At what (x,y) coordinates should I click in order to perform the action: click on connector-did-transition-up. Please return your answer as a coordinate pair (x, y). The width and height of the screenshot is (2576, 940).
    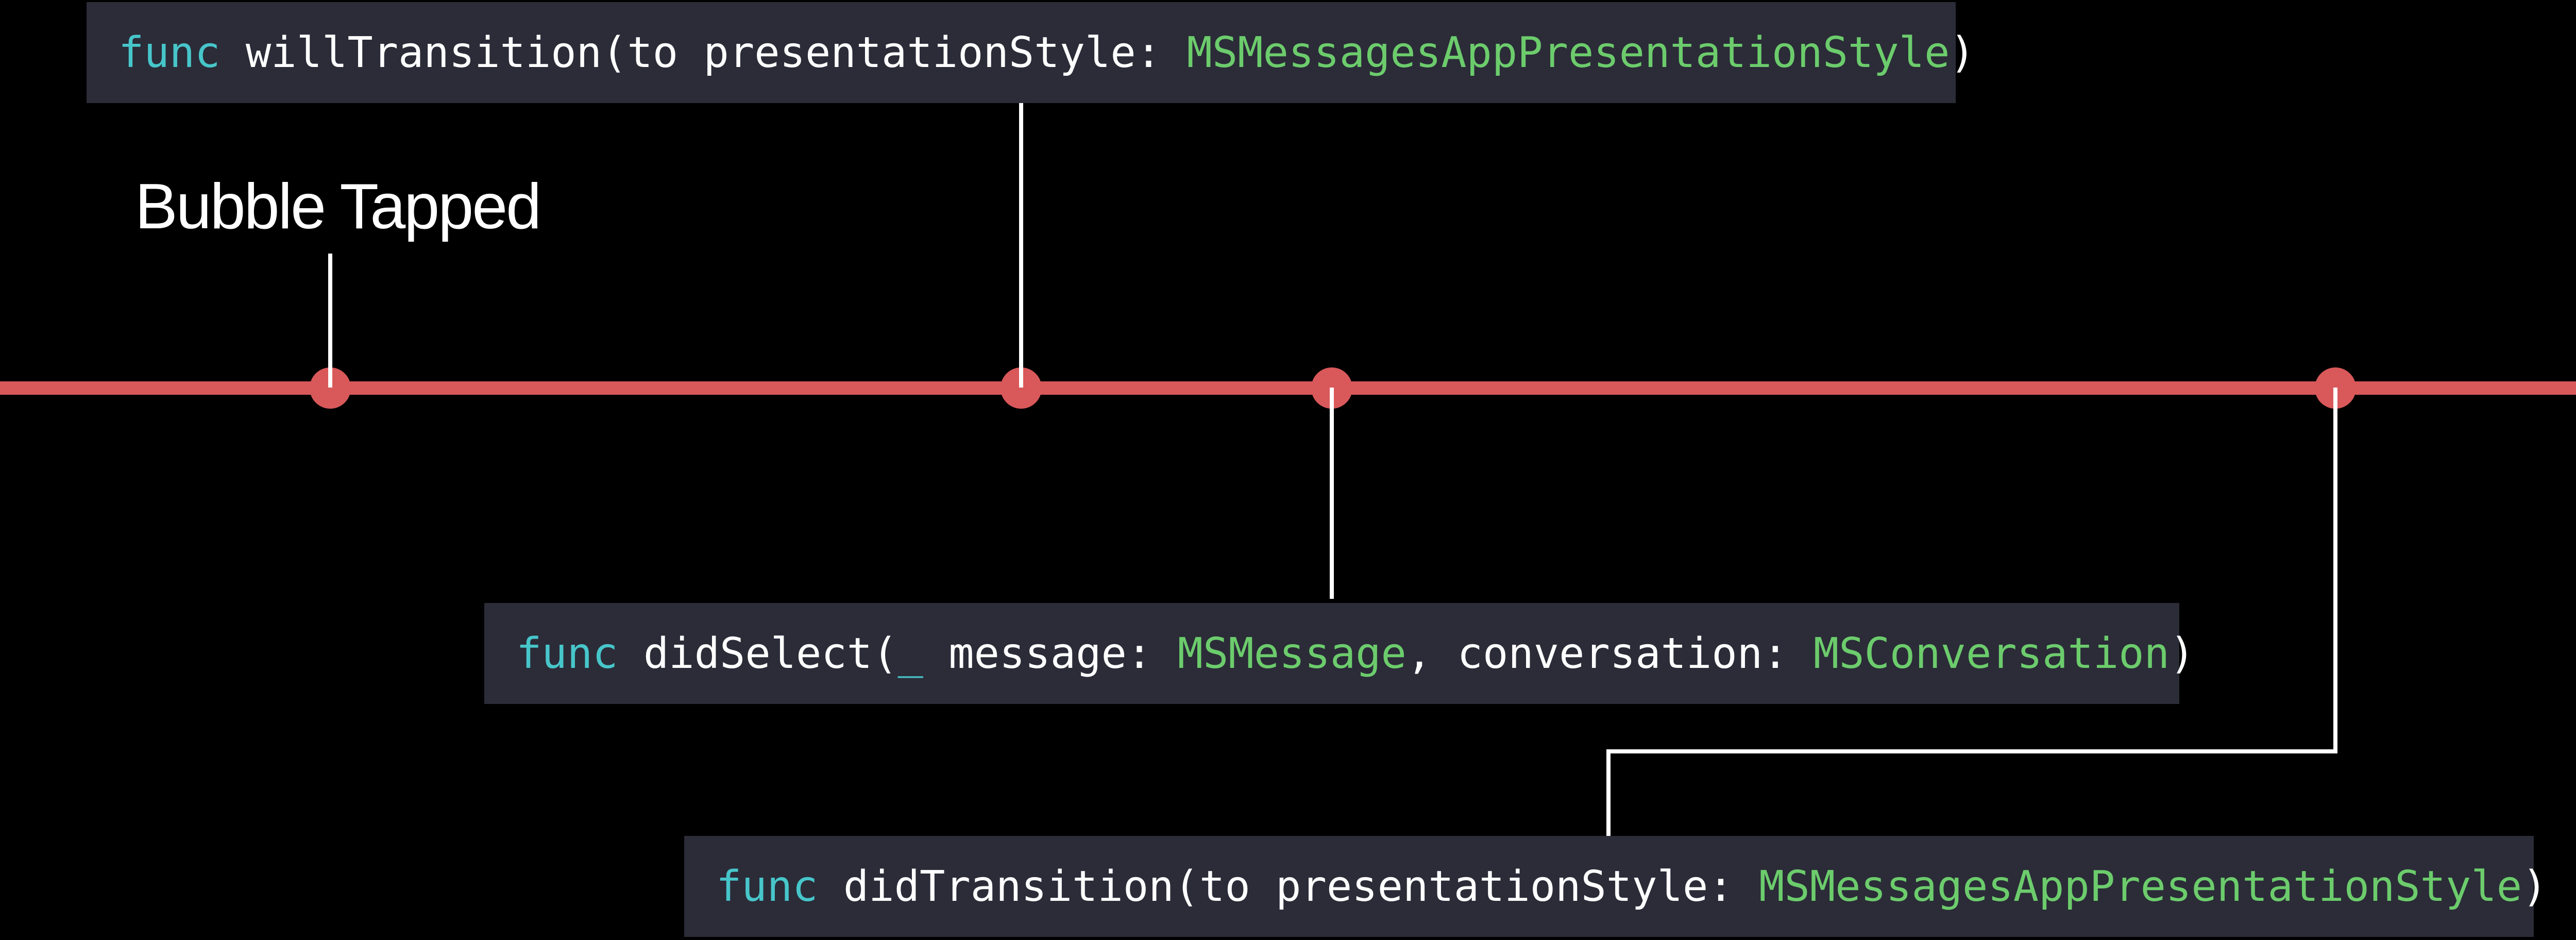
    Looking at the image, I should click on (1608, 792).